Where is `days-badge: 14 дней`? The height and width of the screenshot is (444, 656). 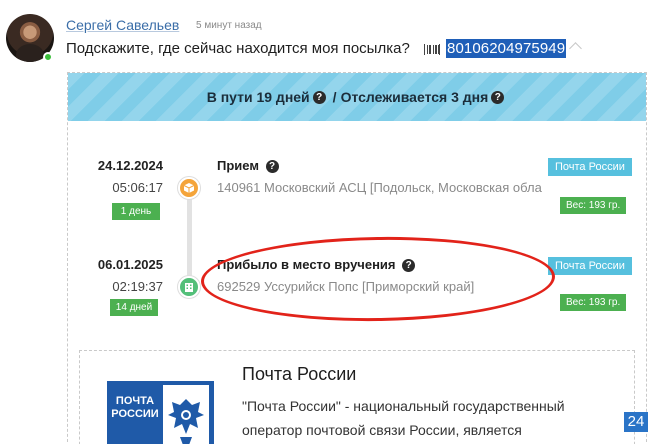 days-badge: 14 дней is located at coordinates (134, 307).